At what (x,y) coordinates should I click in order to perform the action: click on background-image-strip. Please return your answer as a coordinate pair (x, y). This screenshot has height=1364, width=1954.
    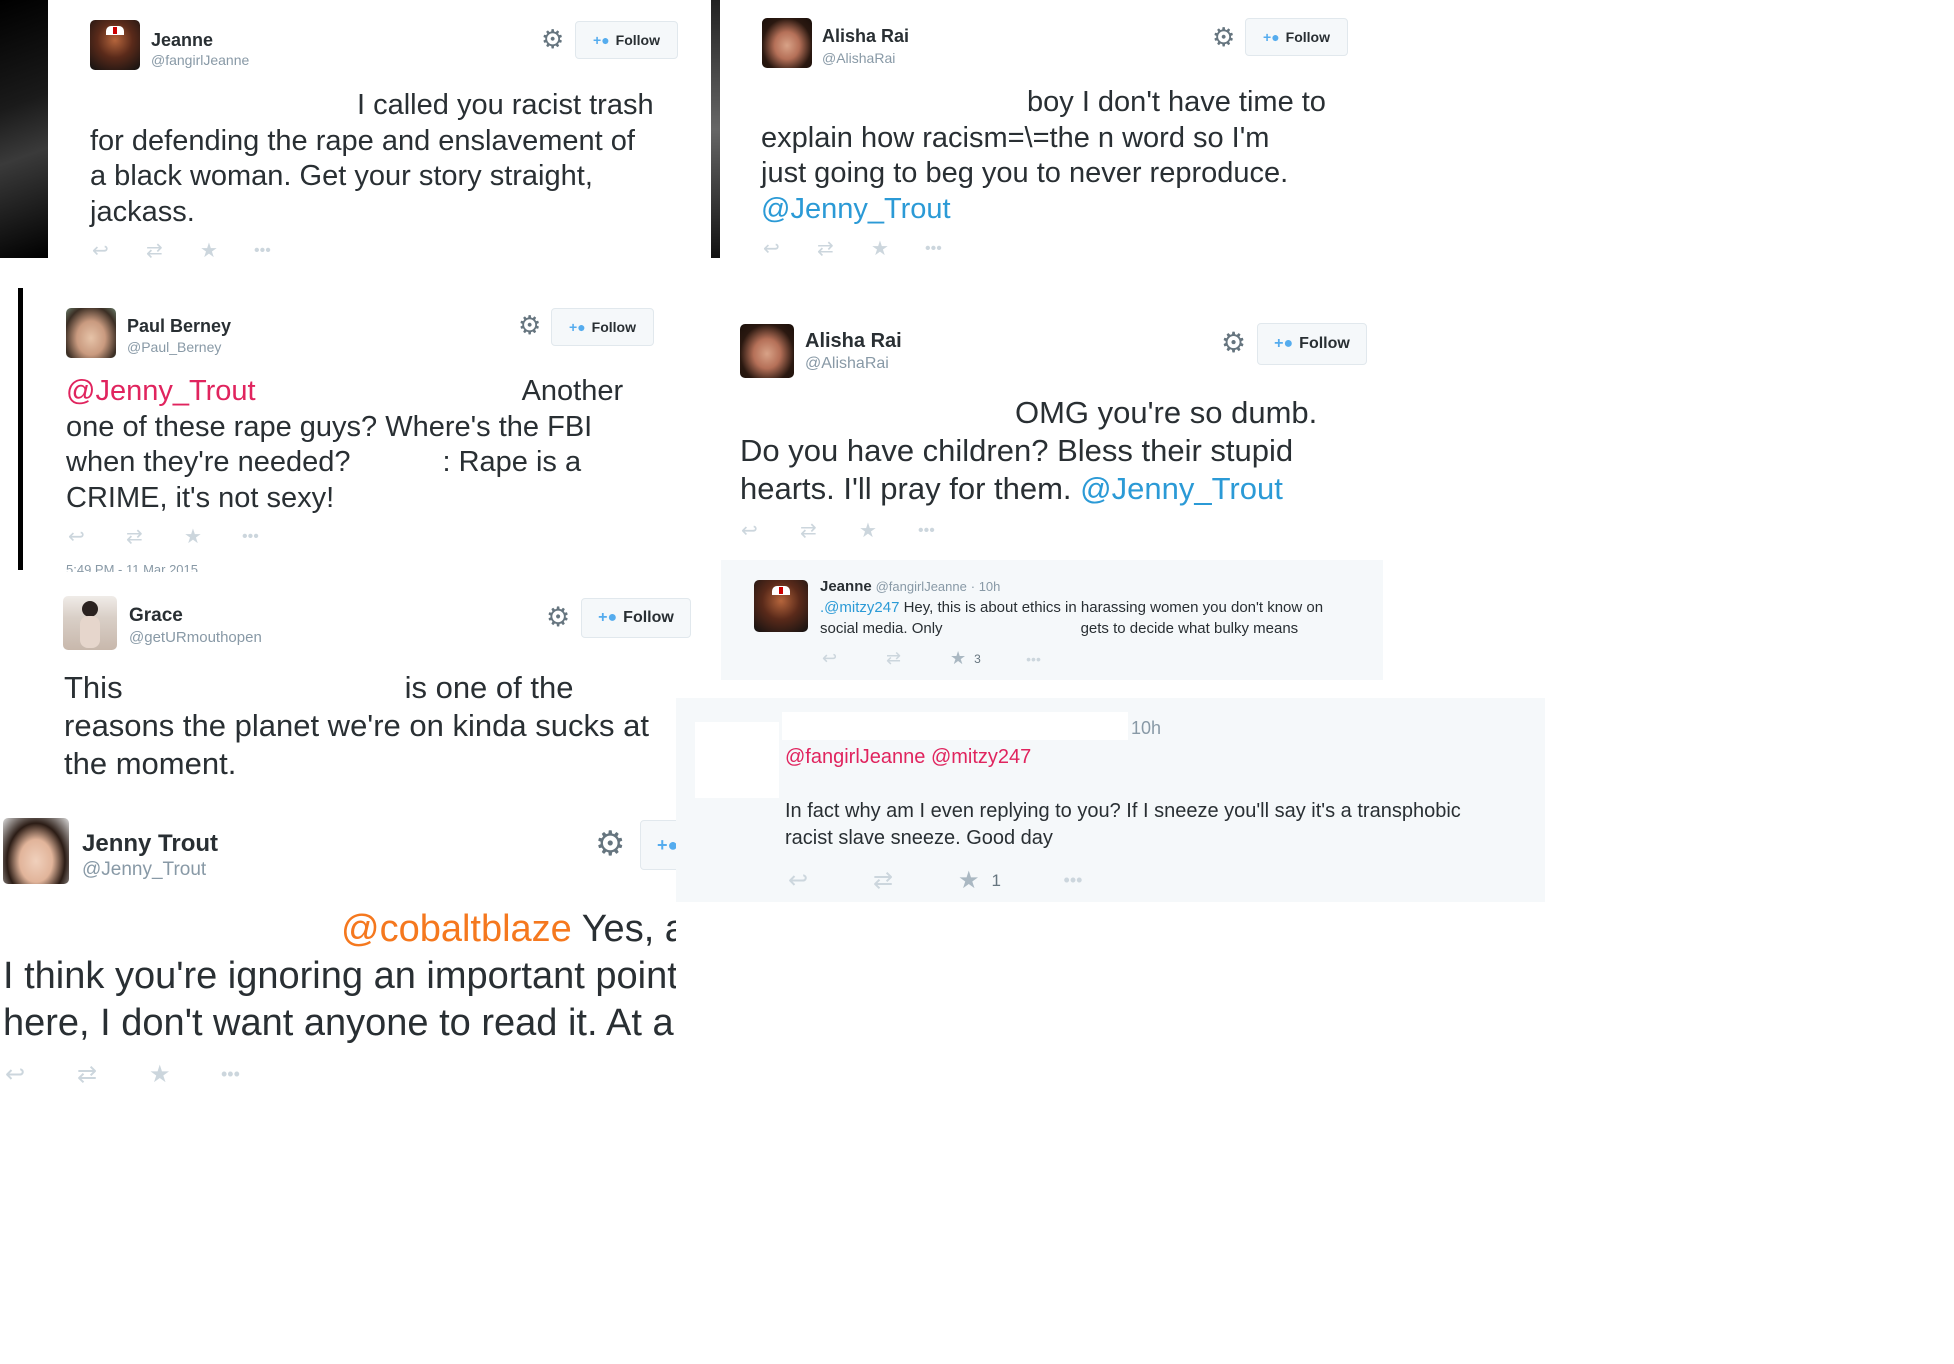
    Looking at the image, I should click on (24, 129).